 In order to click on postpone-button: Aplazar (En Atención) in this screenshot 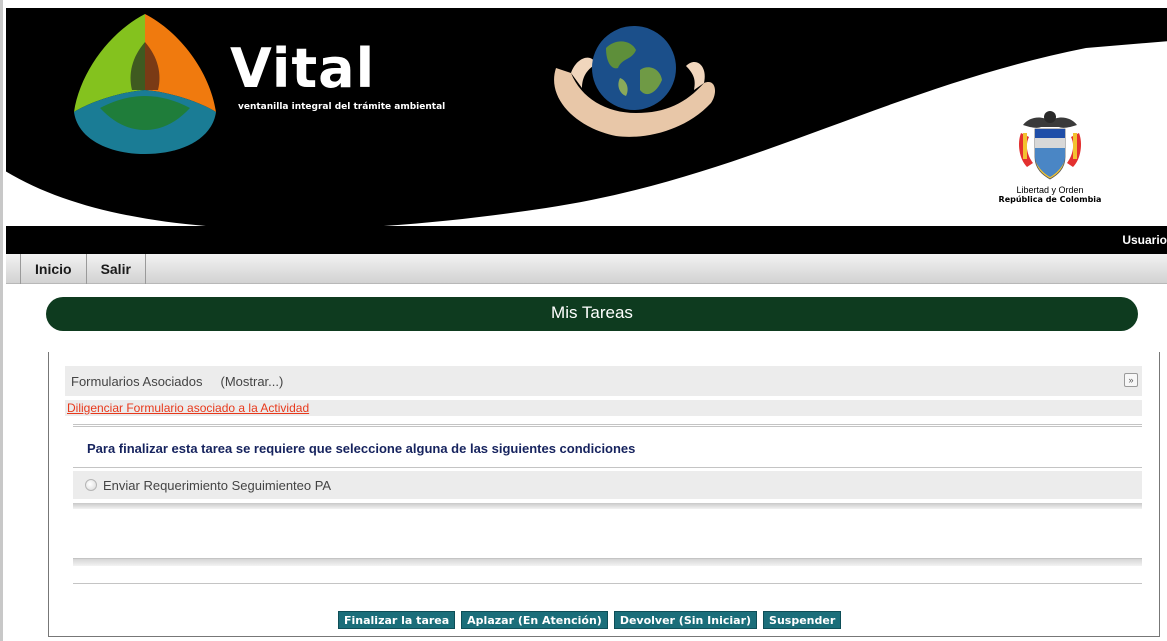, I will do `click(534, 620)`.